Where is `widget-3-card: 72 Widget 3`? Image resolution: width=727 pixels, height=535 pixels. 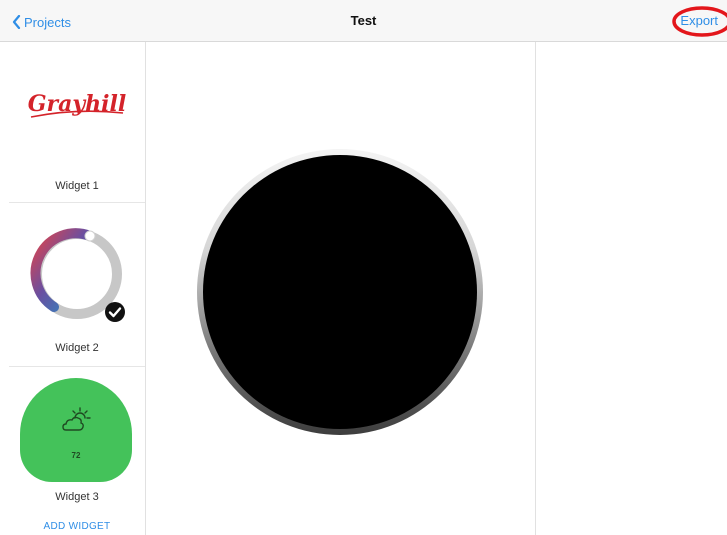
widget-3-card: 72 Widget 3 is located at coordinates (77, 438).